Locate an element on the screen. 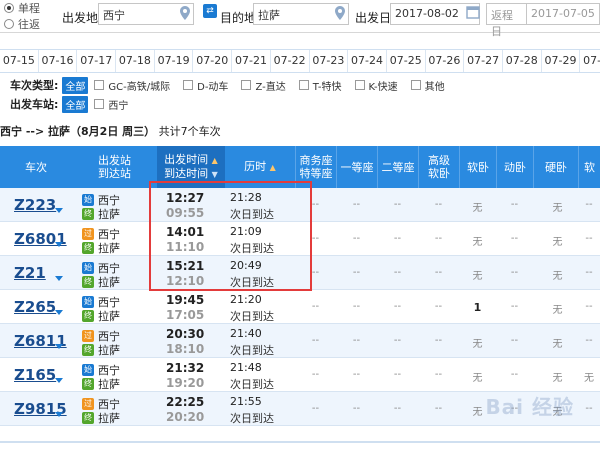 Image resolution: width=600 pixels, height=450 pixels. train-type-option: K-快速 is located at coordinates (376, 85).